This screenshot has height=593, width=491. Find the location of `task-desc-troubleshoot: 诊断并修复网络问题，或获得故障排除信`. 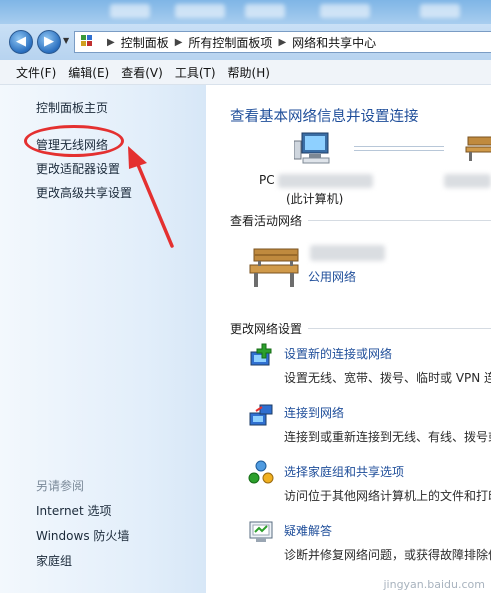

task-desc-troubleshoot: 诊断并修复网络问题，或获得故障排除信 is located at coordinates (387, 555).